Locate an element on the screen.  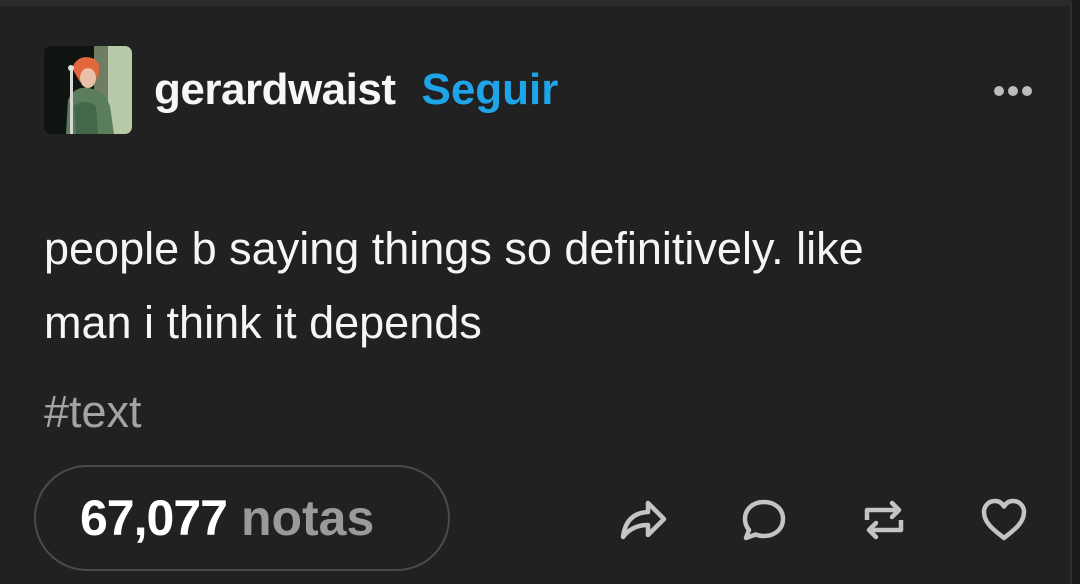
reblog-icon is located at coordinates (884, 520).